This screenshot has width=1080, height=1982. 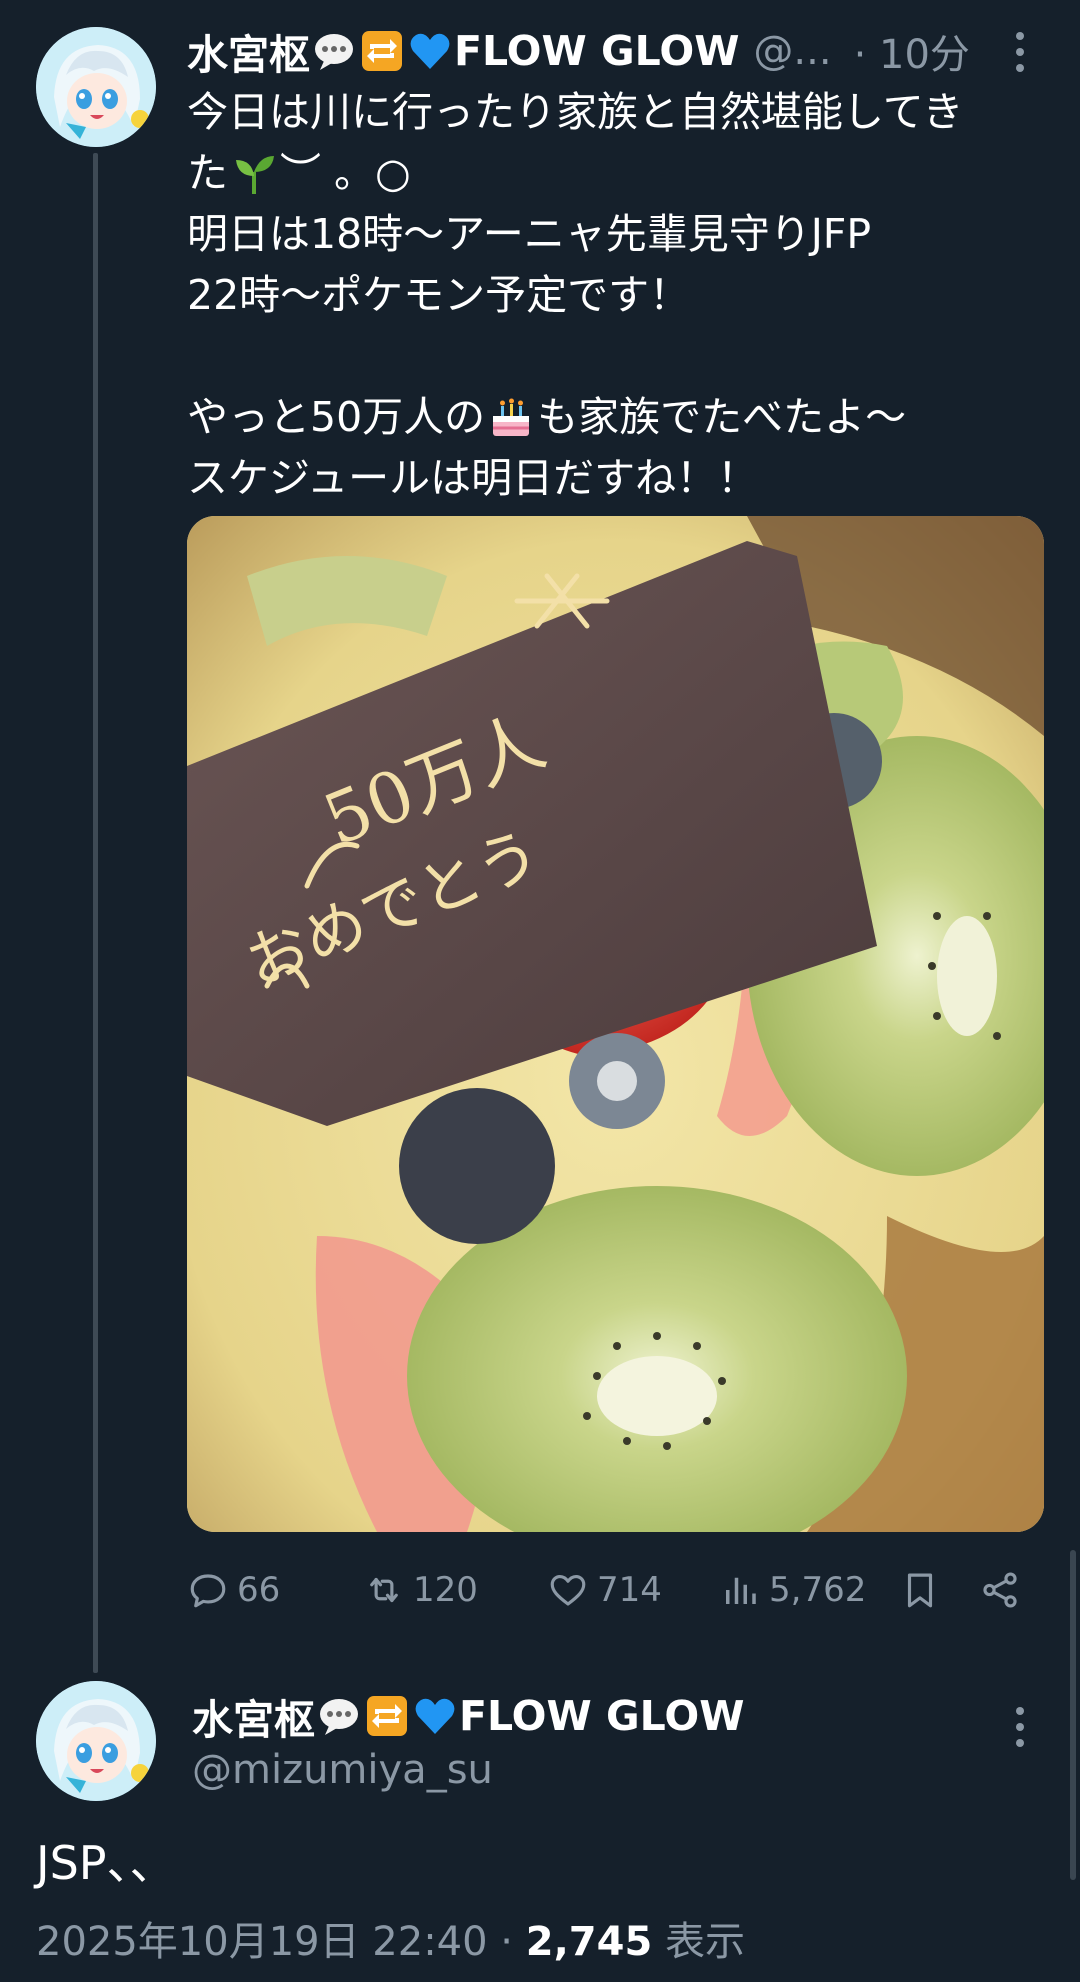 What do you see at coordinates (589, 1942) in the screenshot?
I see `views-count: 2,745` at bounding box center [589, 1942].